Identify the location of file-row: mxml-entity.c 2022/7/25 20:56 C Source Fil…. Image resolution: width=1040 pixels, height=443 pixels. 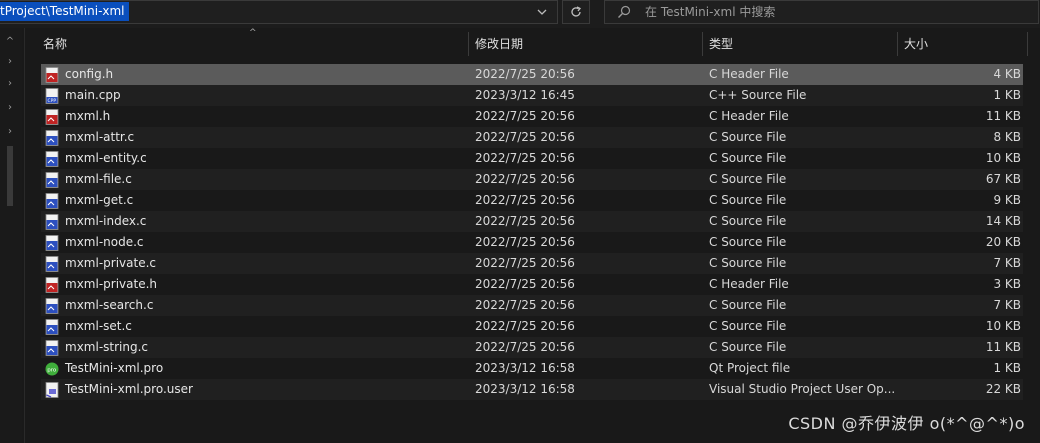
(532, 158).